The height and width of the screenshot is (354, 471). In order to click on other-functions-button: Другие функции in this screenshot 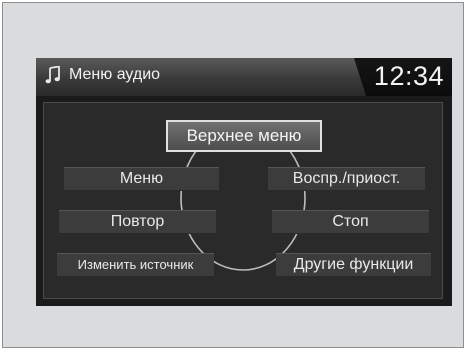, I will do `click(353, 265)`.